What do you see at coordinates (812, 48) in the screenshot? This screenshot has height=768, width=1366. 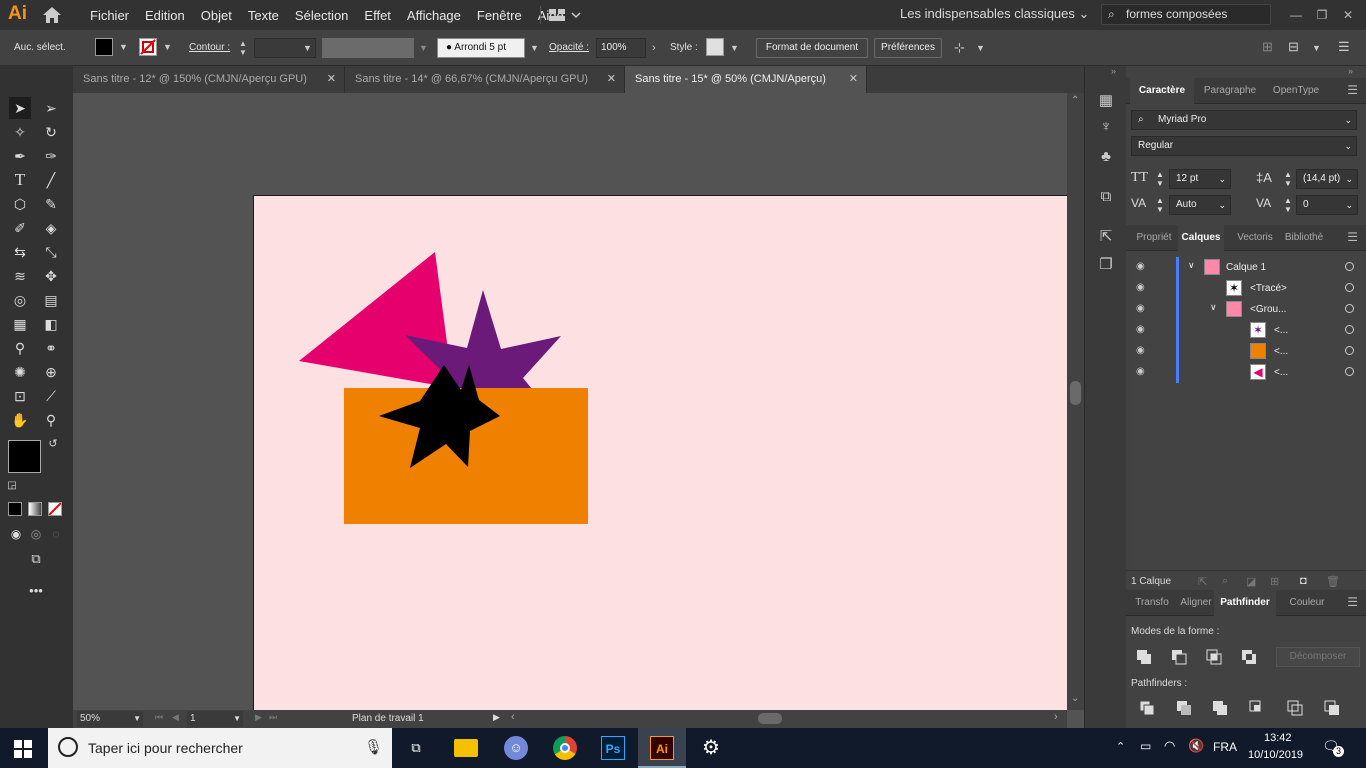 I see `document-setup-button: Format de document` at bounding box center [812, 48].